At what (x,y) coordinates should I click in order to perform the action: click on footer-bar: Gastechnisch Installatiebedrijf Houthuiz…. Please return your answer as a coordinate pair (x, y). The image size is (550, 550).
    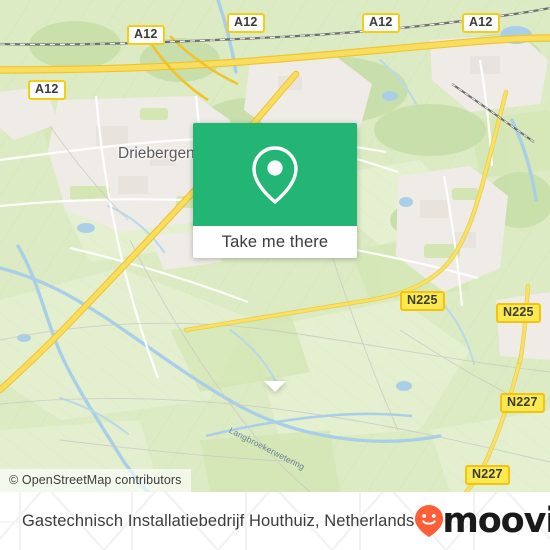
    Looking at the image, I should click on (275, 521).